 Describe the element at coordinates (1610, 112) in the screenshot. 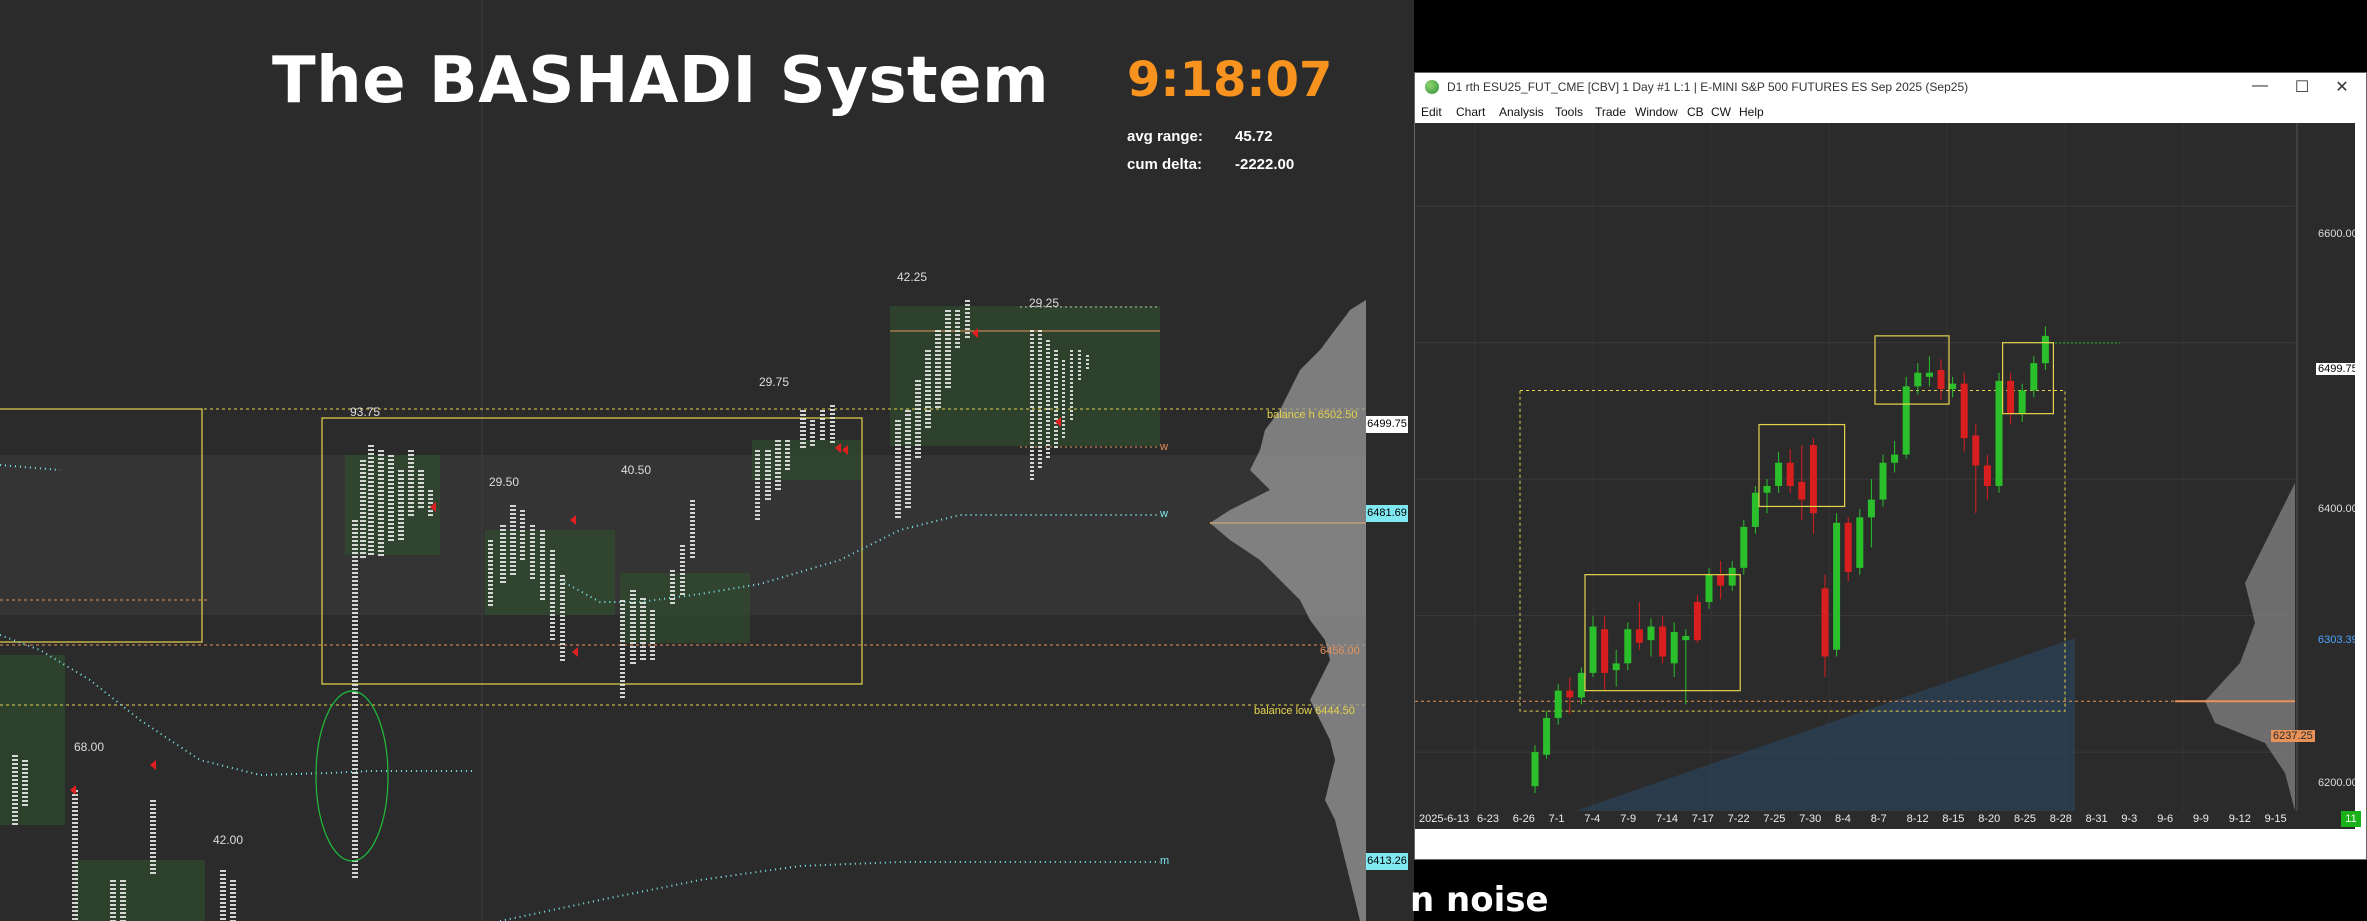

I see `menu-trade: Trade` at that location.